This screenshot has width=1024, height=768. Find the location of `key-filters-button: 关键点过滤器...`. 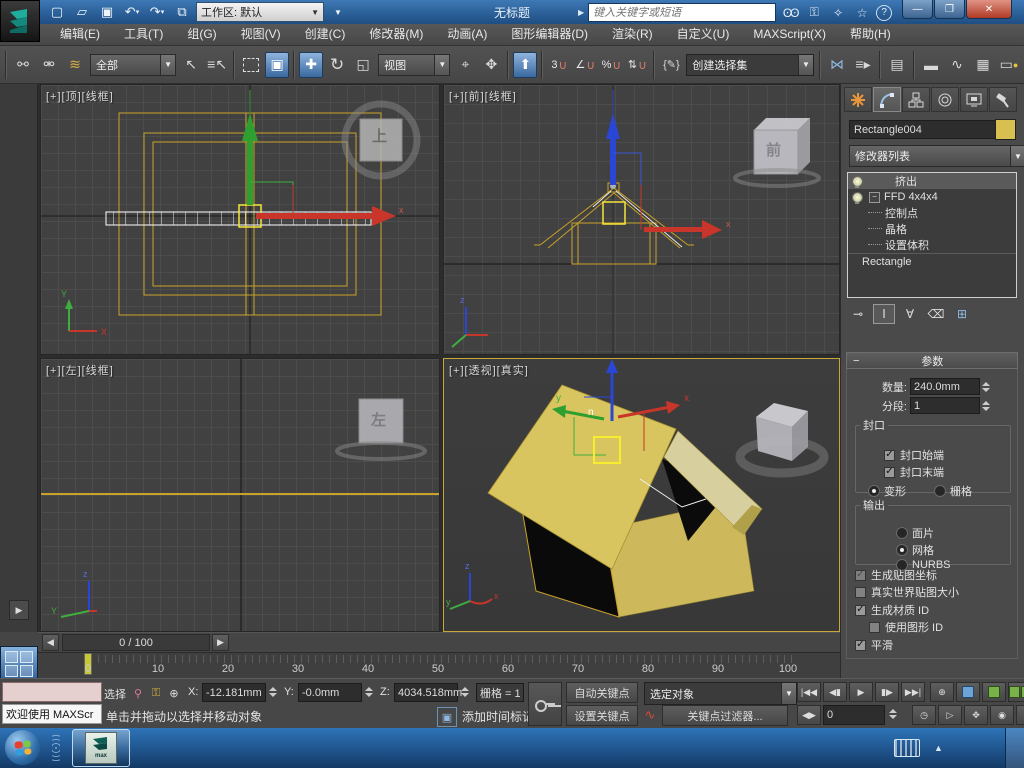

key-filters-button: 关键点过滤器... is located at coordinates (725, 715).